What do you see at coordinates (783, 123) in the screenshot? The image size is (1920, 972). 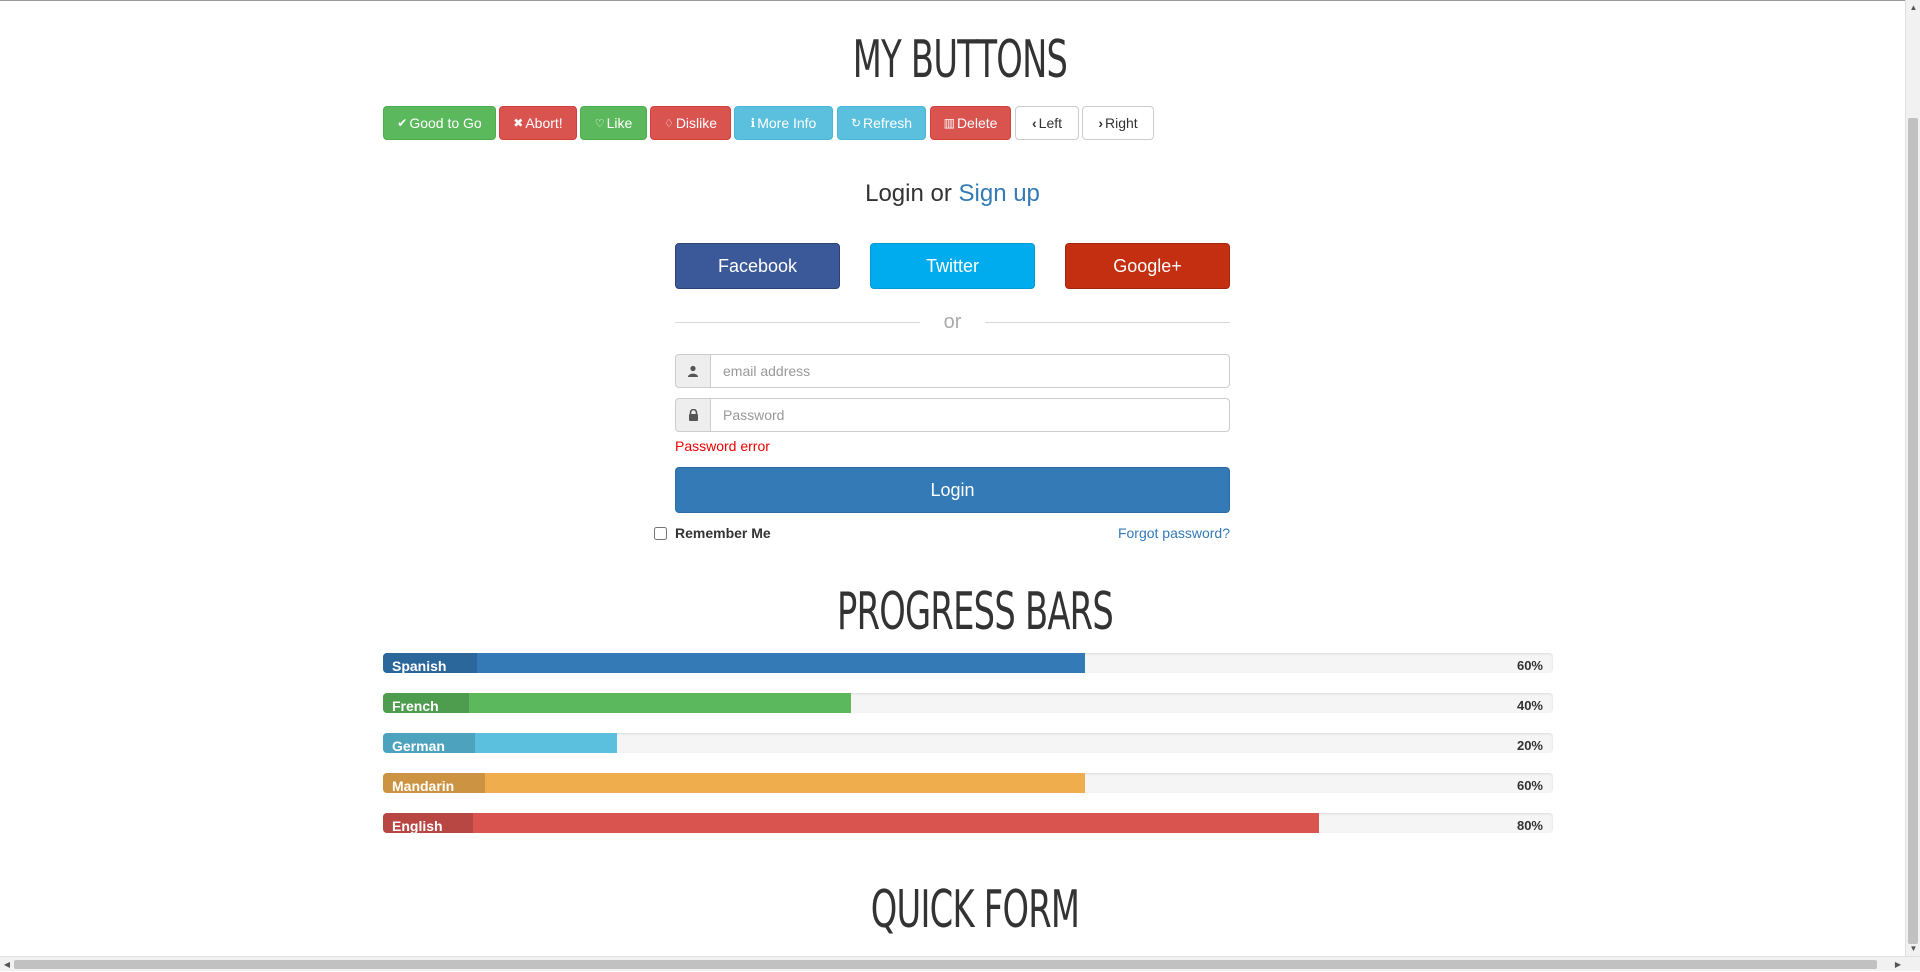 I see `more-info-button: ℹ More Info` at bounding box center [783, 123].